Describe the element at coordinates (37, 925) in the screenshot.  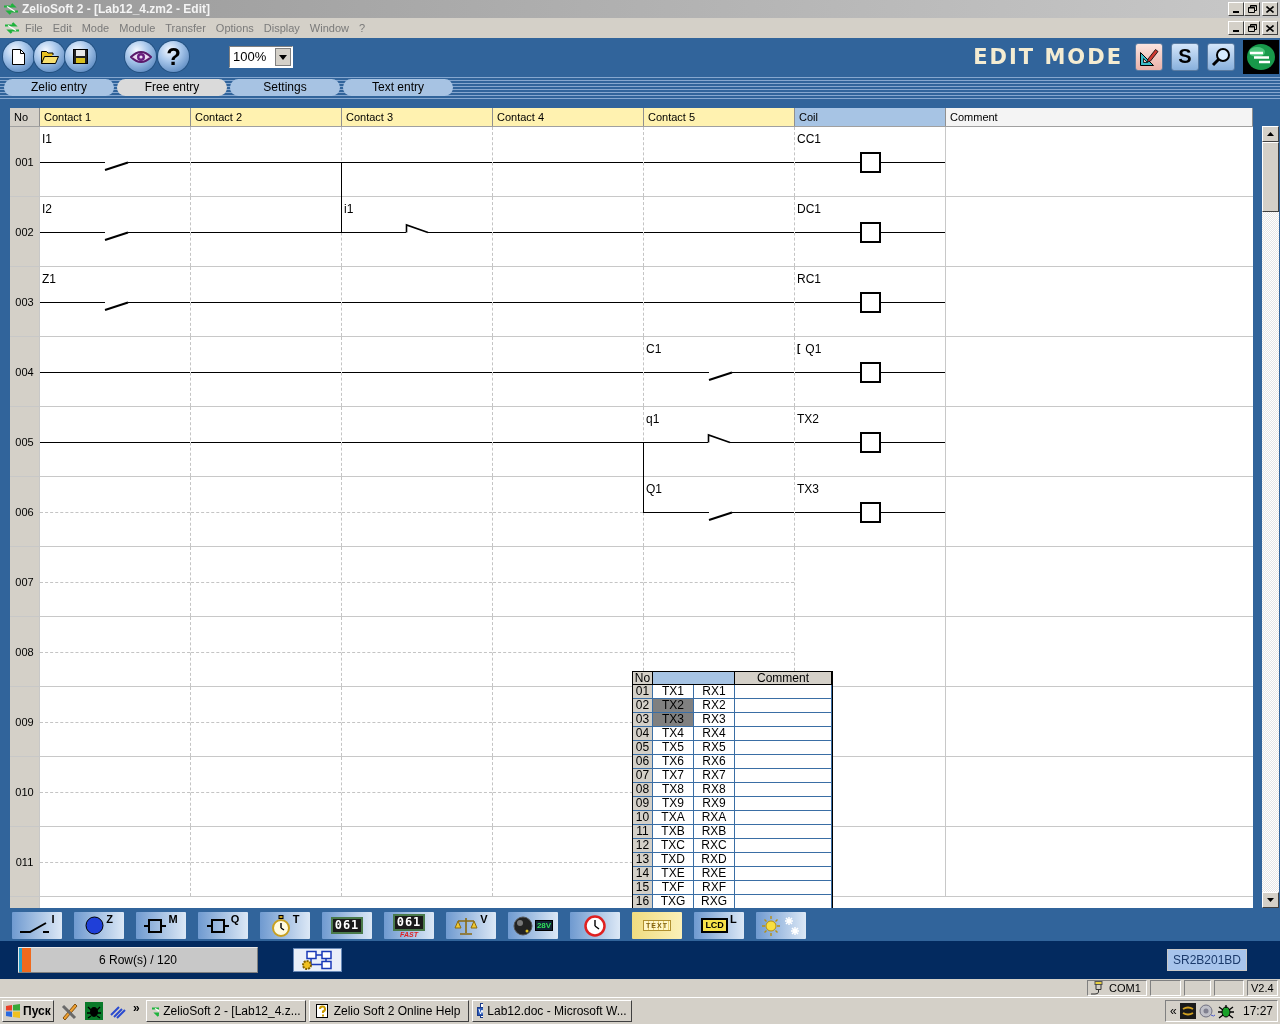
I see `contact-tool-button: I` at that location.